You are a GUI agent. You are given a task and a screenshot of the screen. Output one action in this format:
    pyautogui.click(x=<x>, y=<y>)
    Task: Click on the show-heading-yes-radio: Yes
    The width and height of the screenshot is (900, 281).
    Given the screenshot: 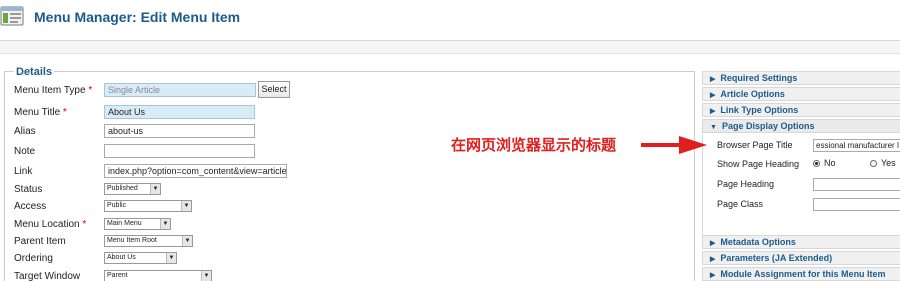 What is the action you would take?
    pyautogui.click(x=883, y=163)
    